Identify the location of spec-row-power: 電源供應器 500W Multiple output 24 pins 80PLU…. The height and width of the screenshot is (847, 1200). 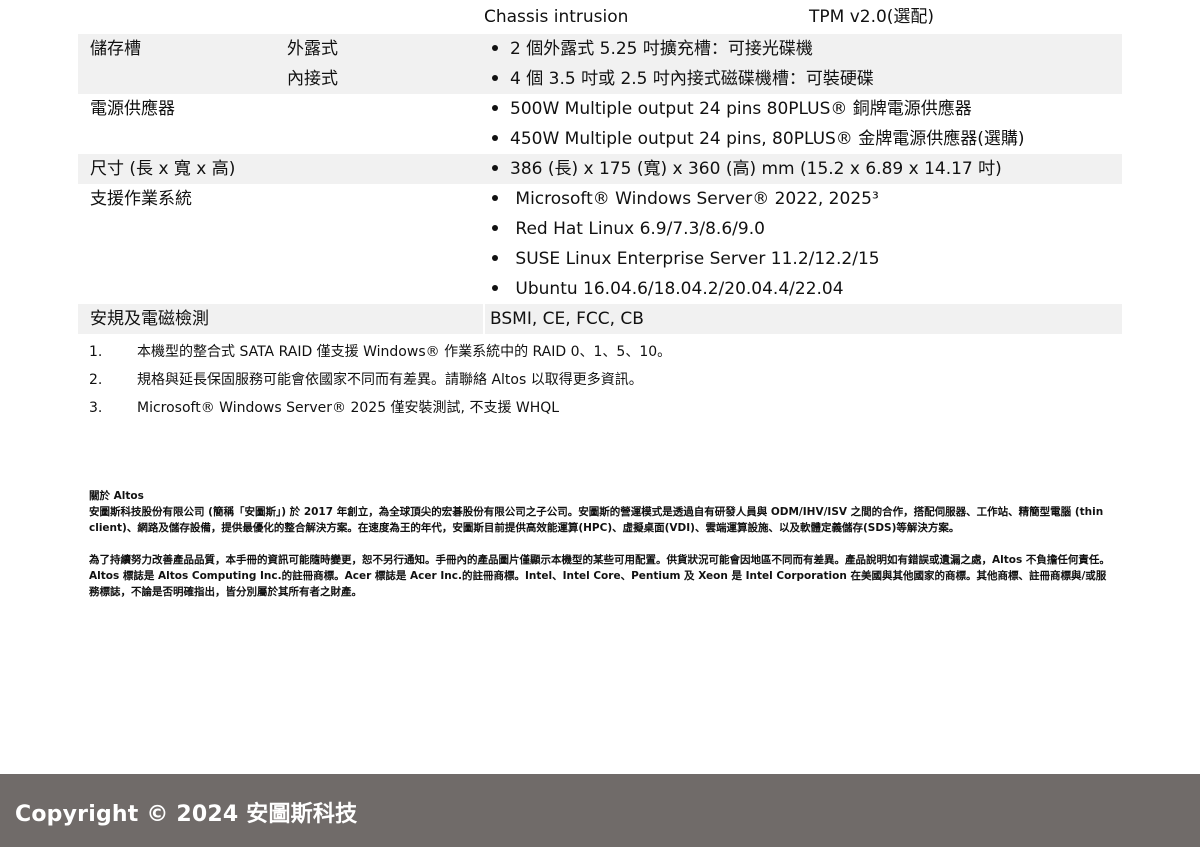
(600, 109).